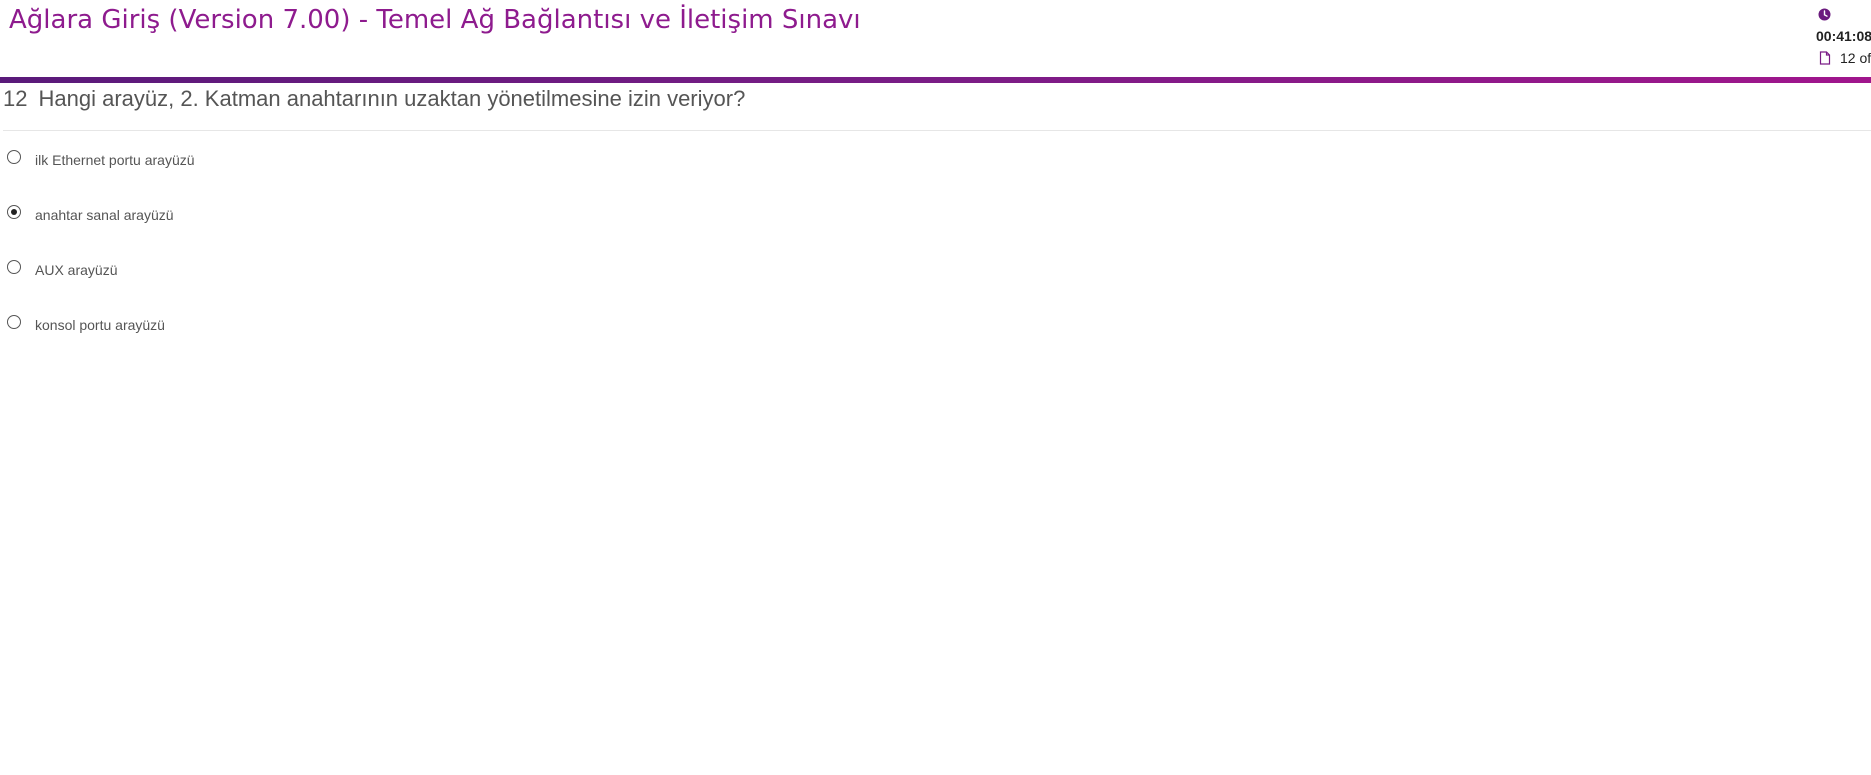 This screenshot has height=775, width=1871. I want to click on header-accent-bar, so click(935, 80).